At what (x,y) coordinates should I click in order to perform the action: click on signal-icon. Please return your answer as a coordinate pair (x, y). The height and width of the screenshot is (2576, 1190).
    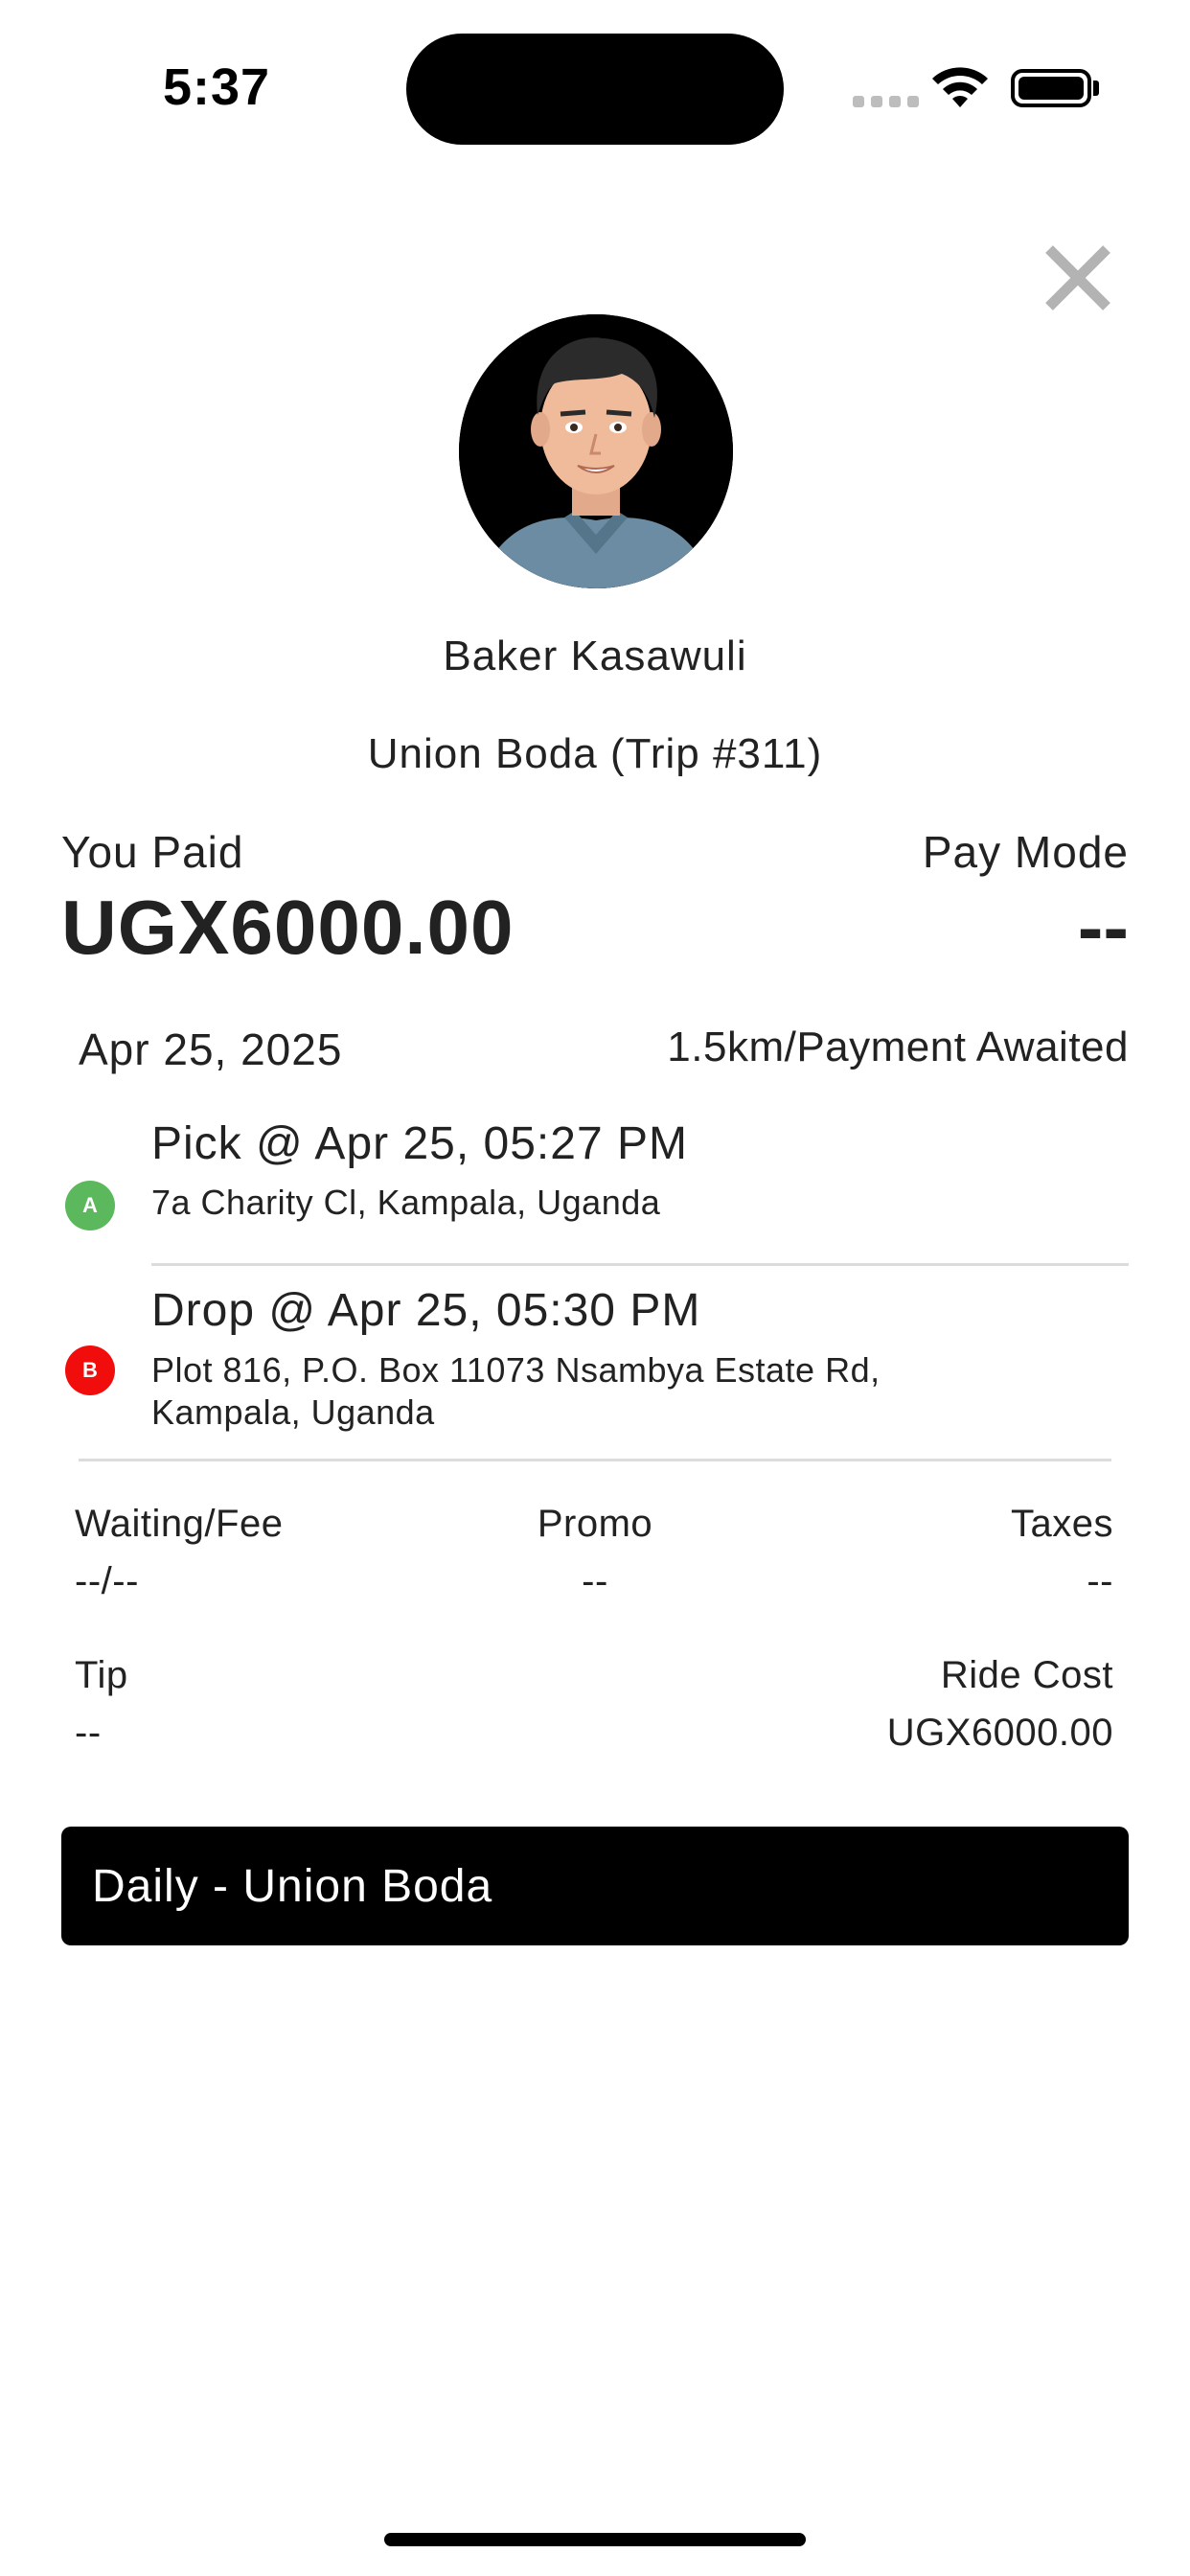
    Looking at the image, I should click on (886, 101).